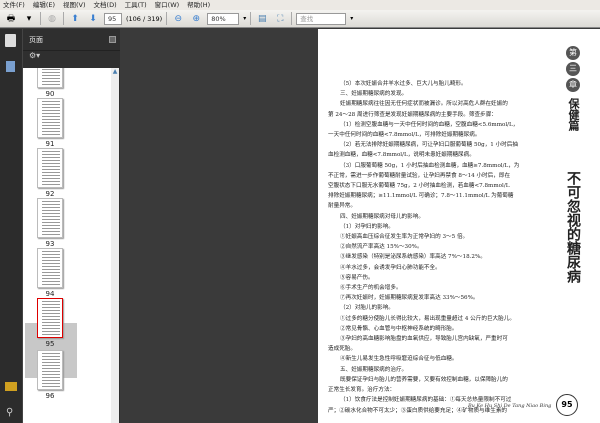  Describe the element at coordinates (399, 328) in the screenshot. I see `text-line: ②常见骨骼、心血管与中枢神经系统的畸形胎。` at that location.